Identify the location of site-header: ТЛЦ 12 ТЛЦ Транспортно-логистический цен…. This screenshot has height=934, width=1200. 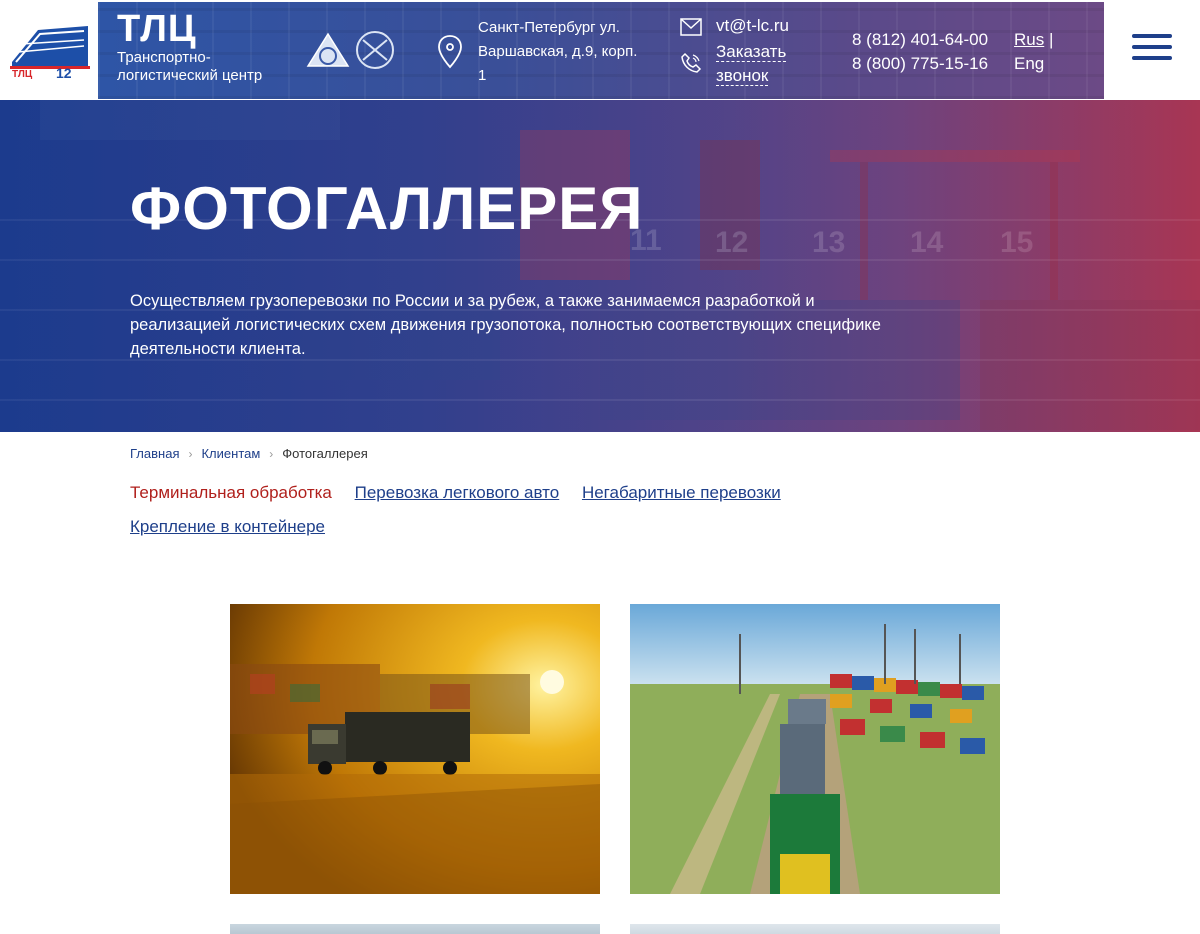
(600, 50).